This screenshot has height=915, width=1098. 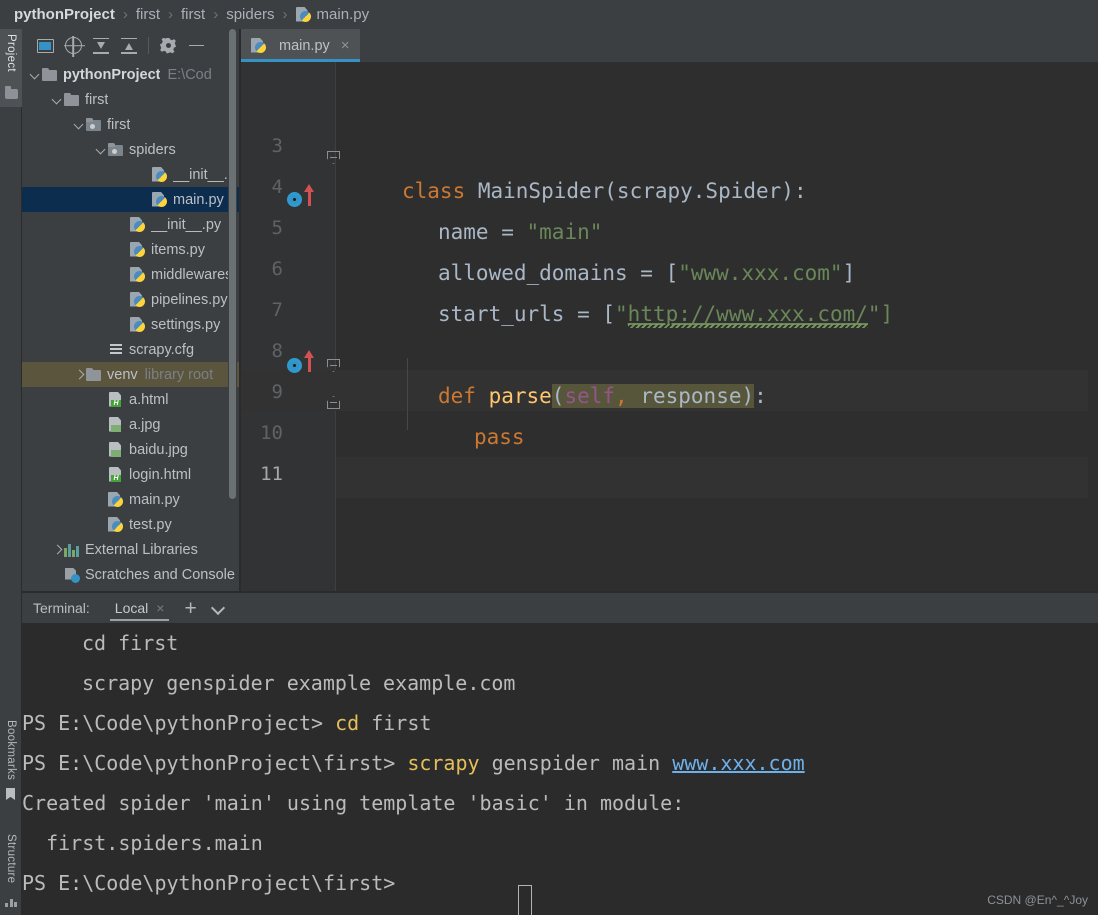 I want to click on tree-row: baidu.jpg, so click(x=130, y=449).